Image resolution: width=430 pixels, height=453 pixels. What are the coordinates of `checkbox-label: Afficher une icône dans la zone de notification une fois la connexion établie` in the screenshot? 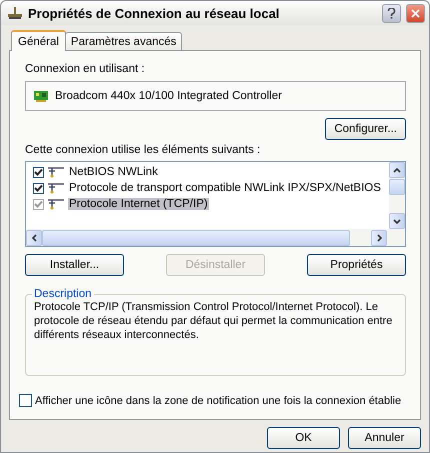 It's located at (218, 400).